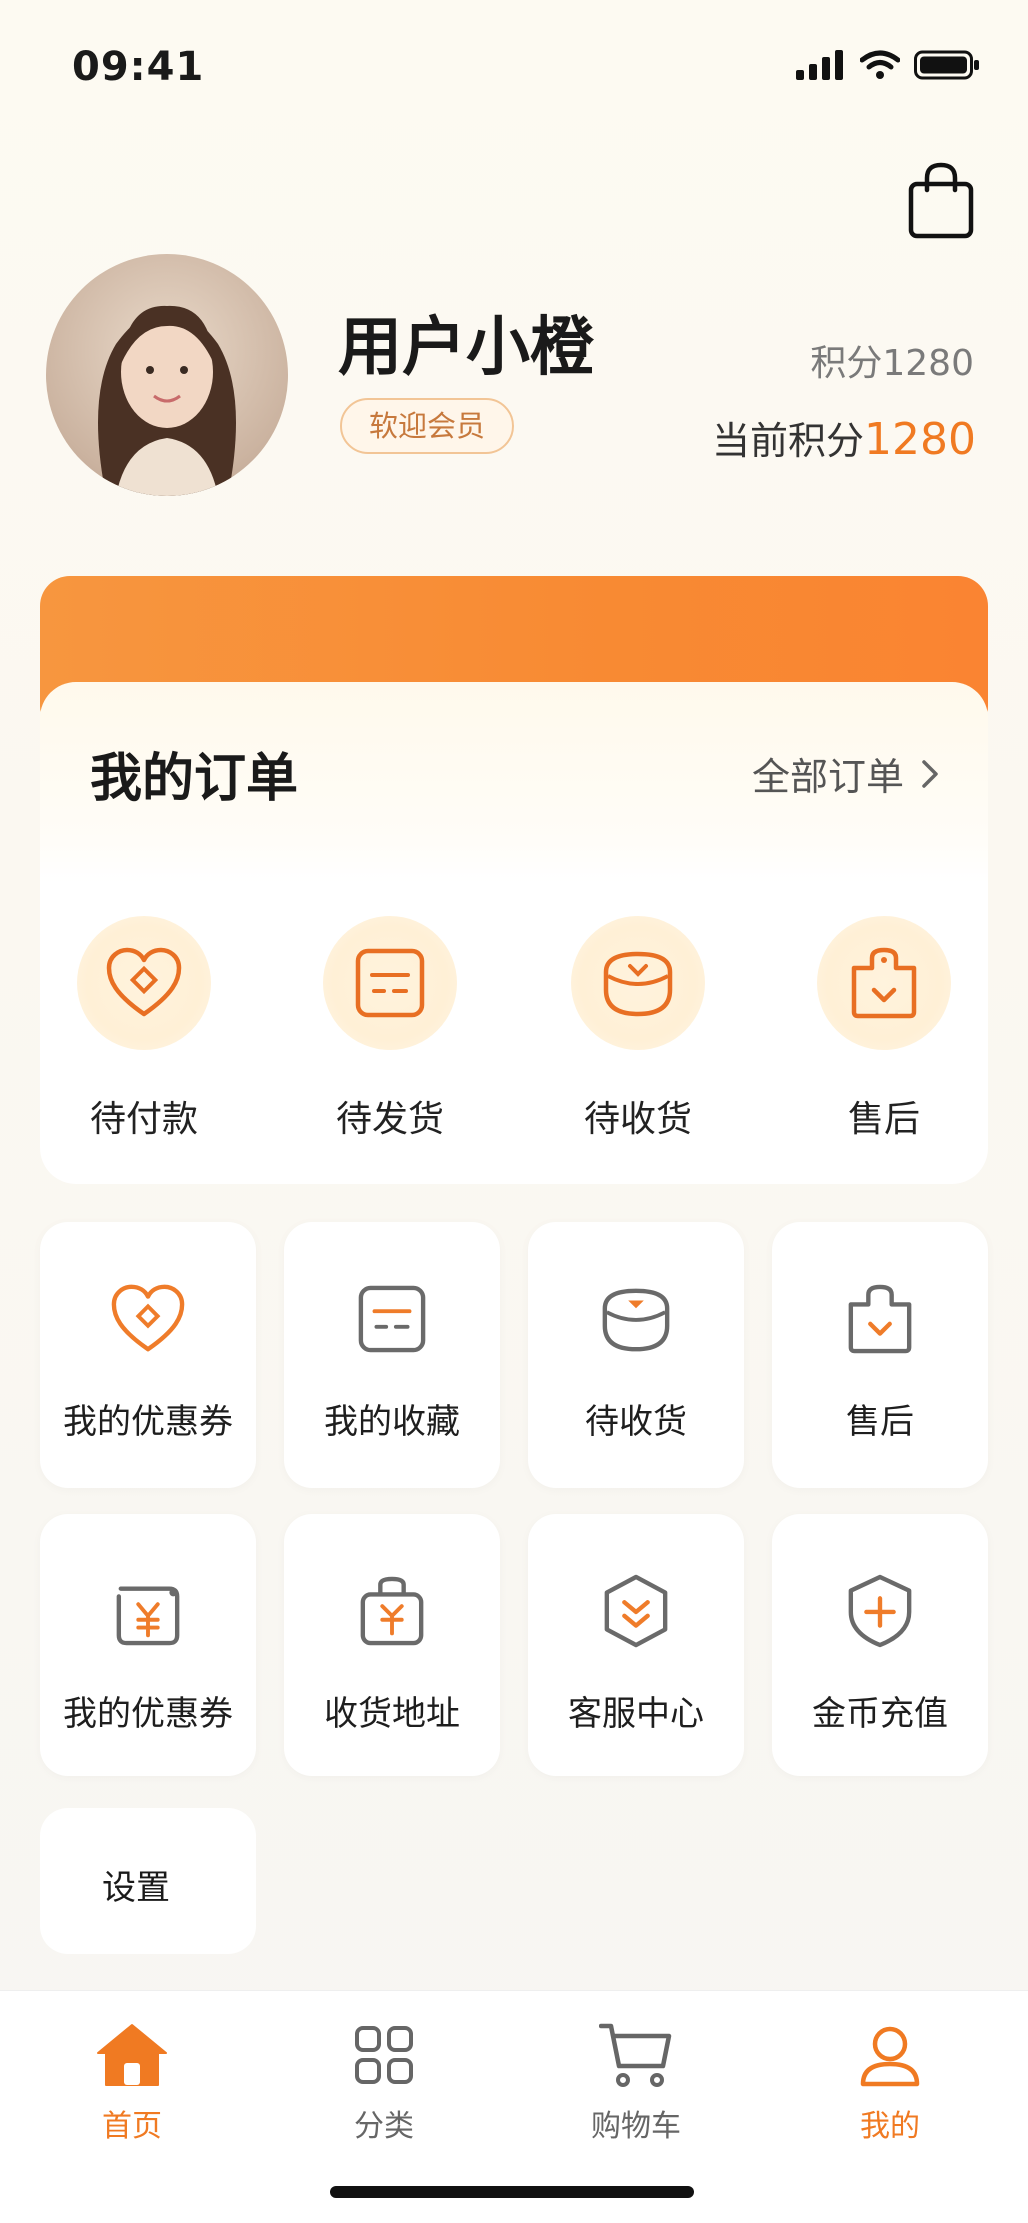  I want to click on status-time: 09:41, so click(138, 67).